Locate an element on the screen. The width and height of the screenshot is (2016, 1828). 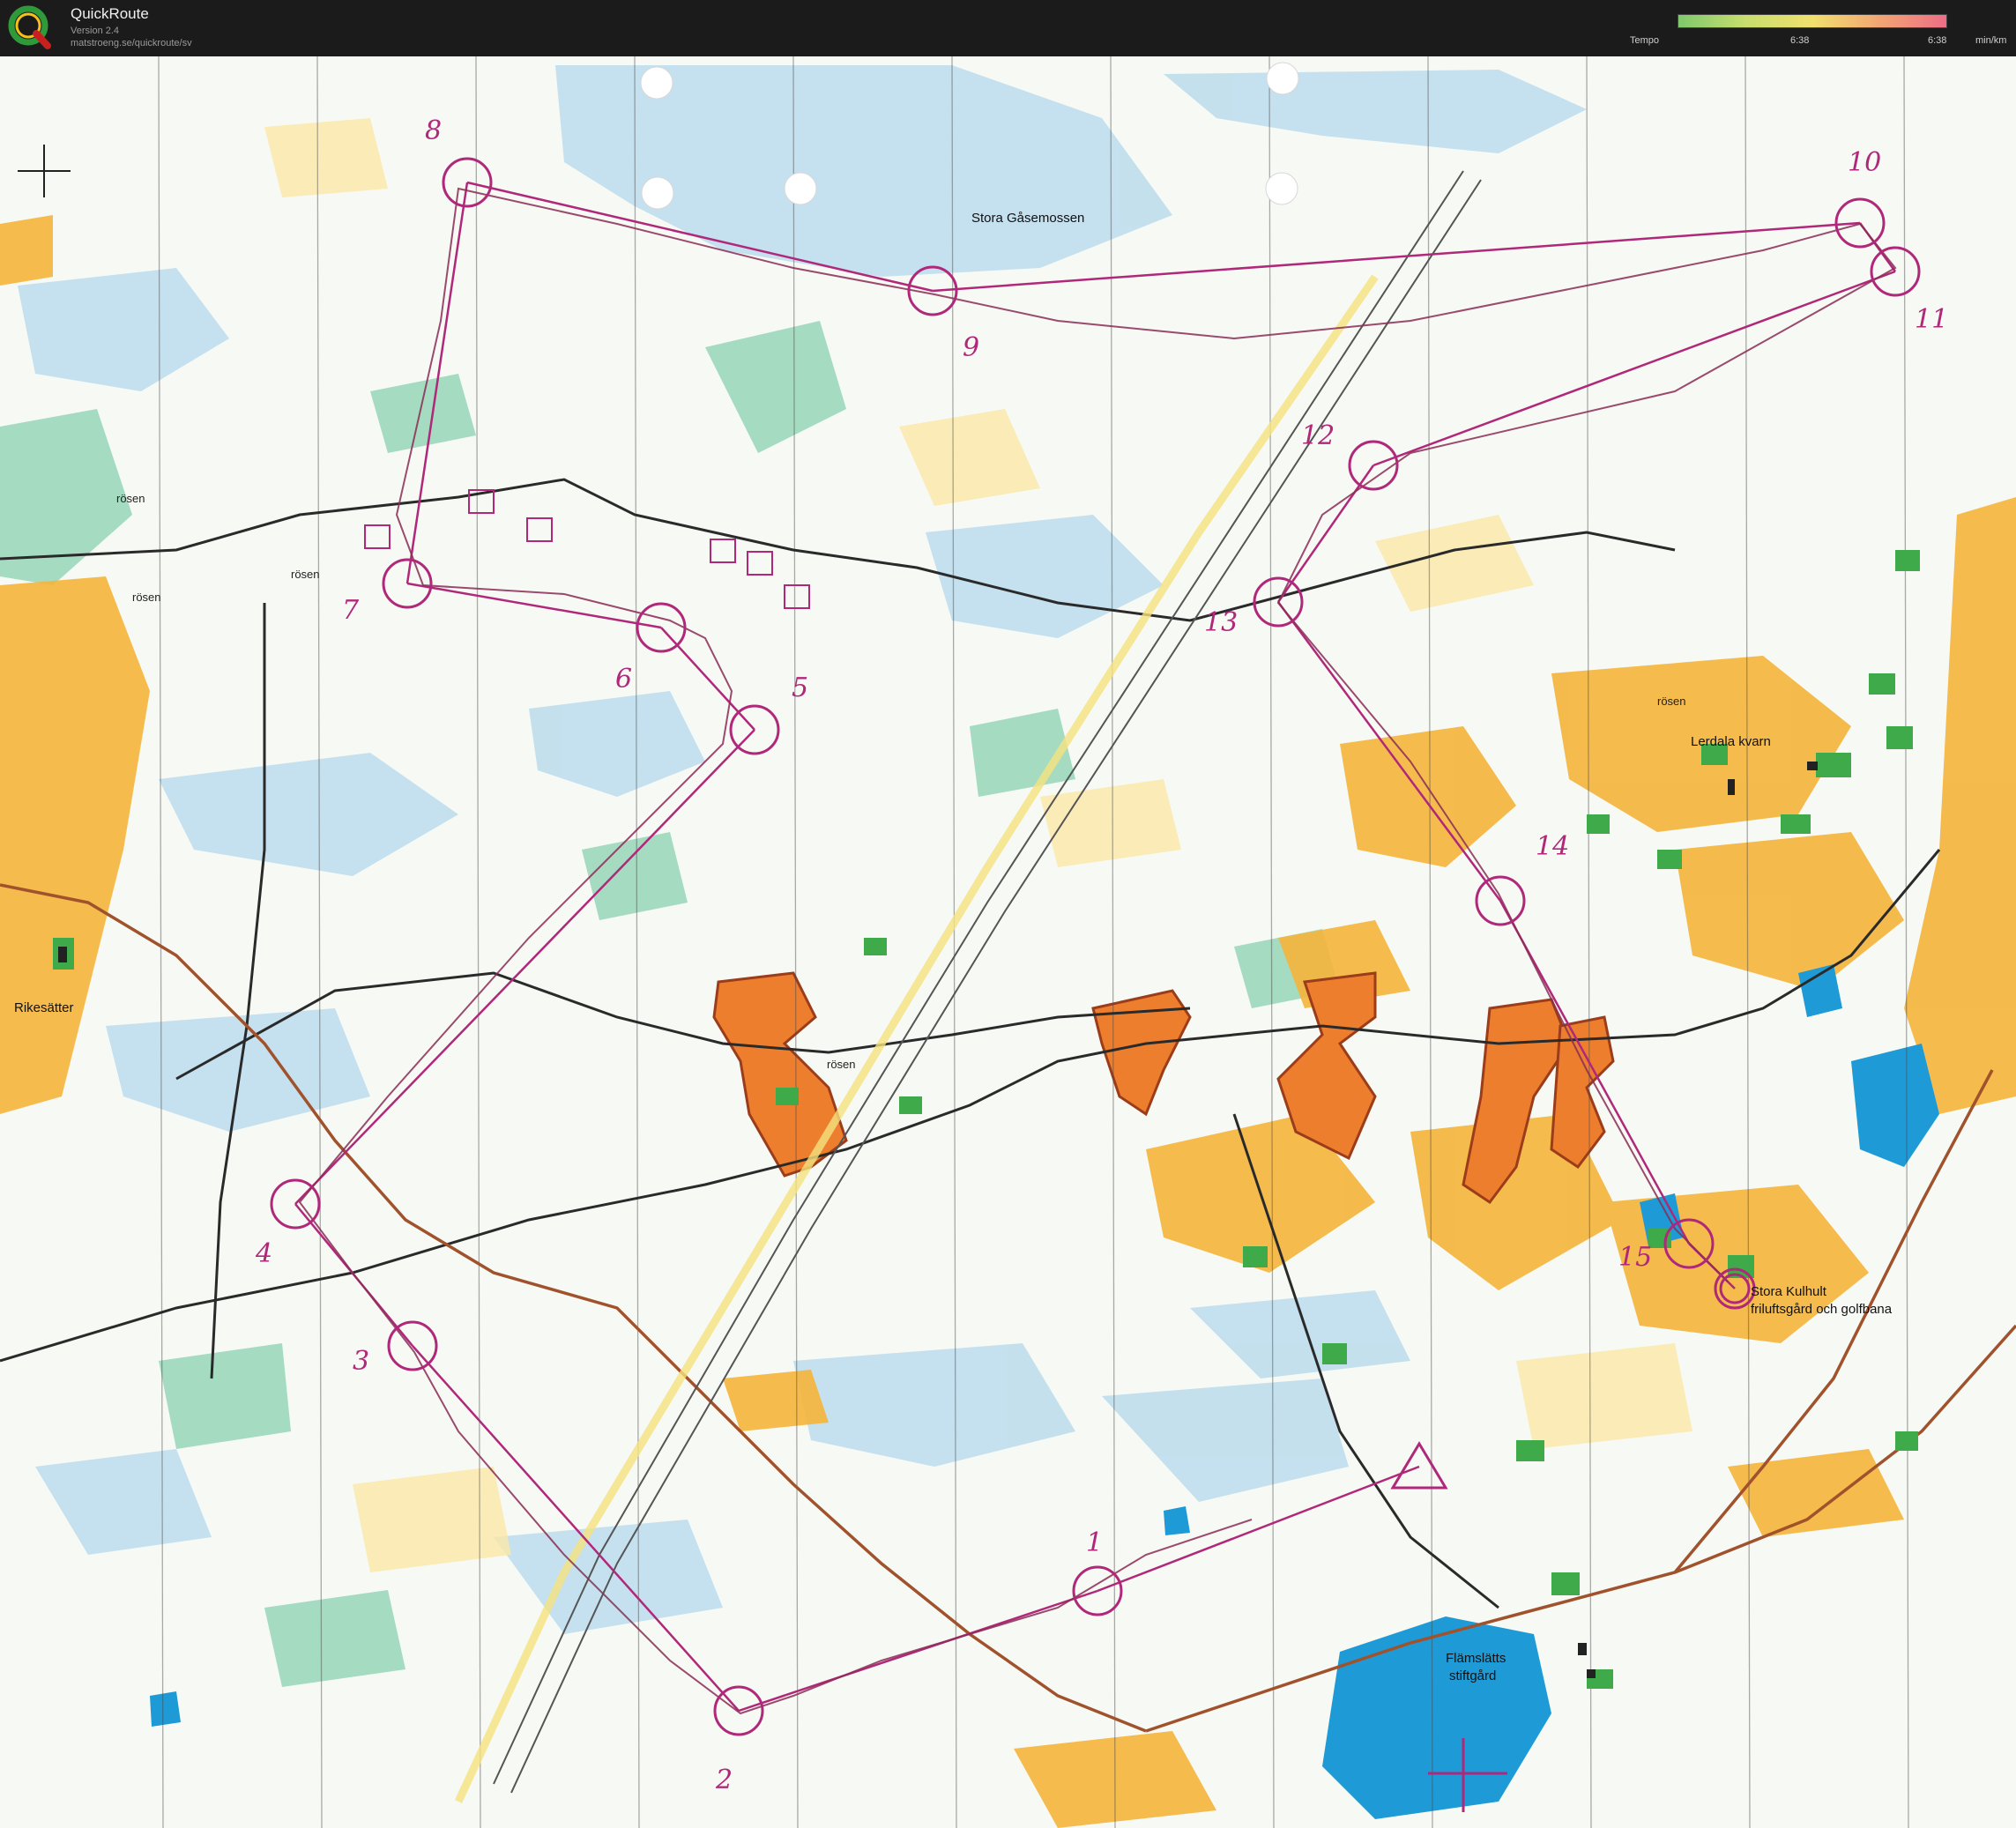
control-number-15: 15 is located at coordinates (1635, 1257).